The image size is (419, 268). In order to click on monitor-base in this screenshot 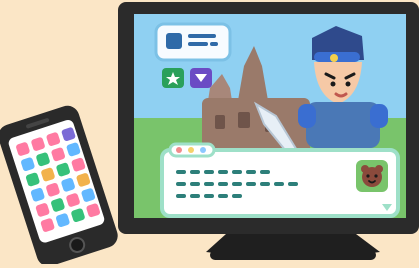, I will do `click(293, 255)`.